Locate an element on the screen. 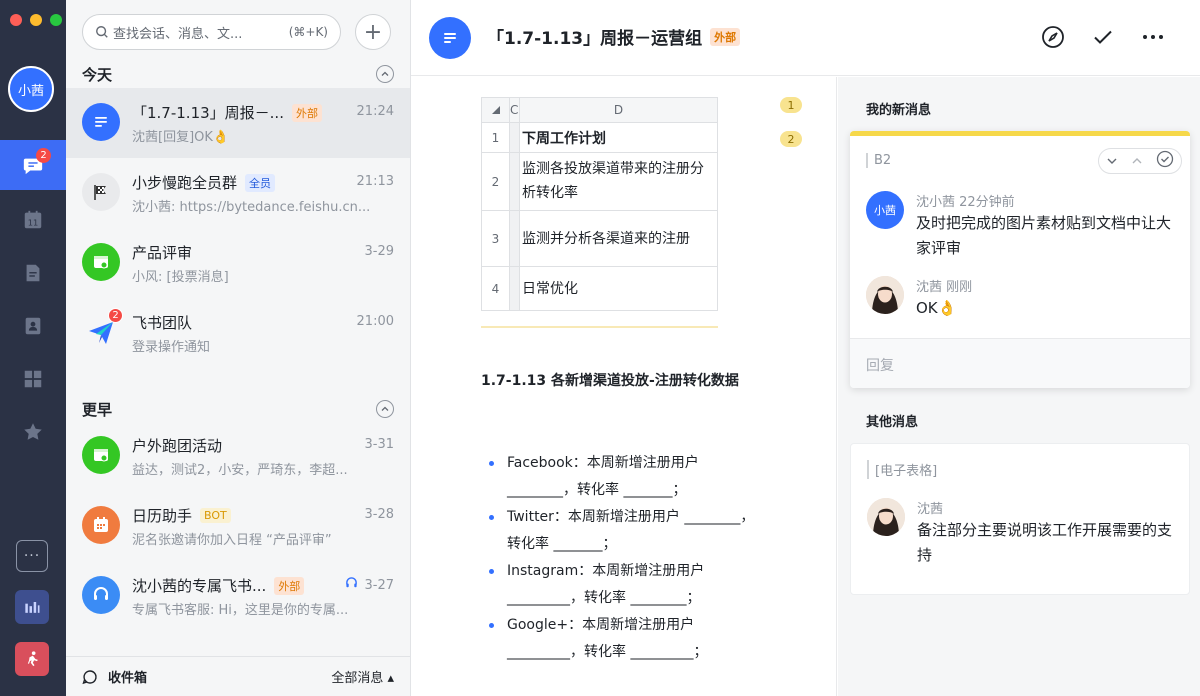 This screenshot has height=696, width=1200. rail-contacts is located at coordinates (33, 326).